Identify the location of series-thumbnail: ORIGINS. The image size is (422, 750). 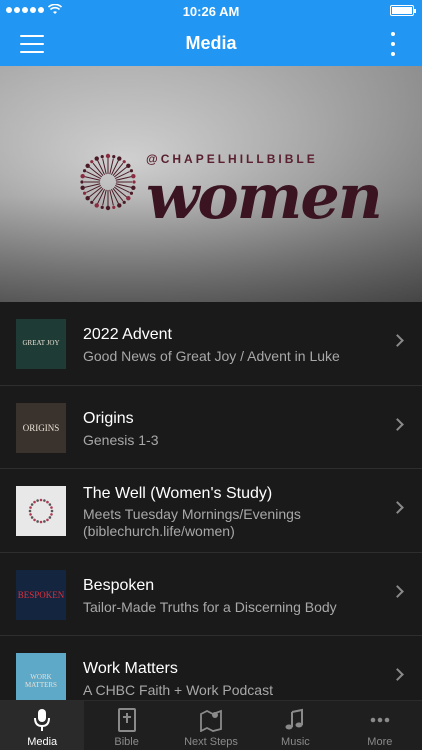
(41, 427).